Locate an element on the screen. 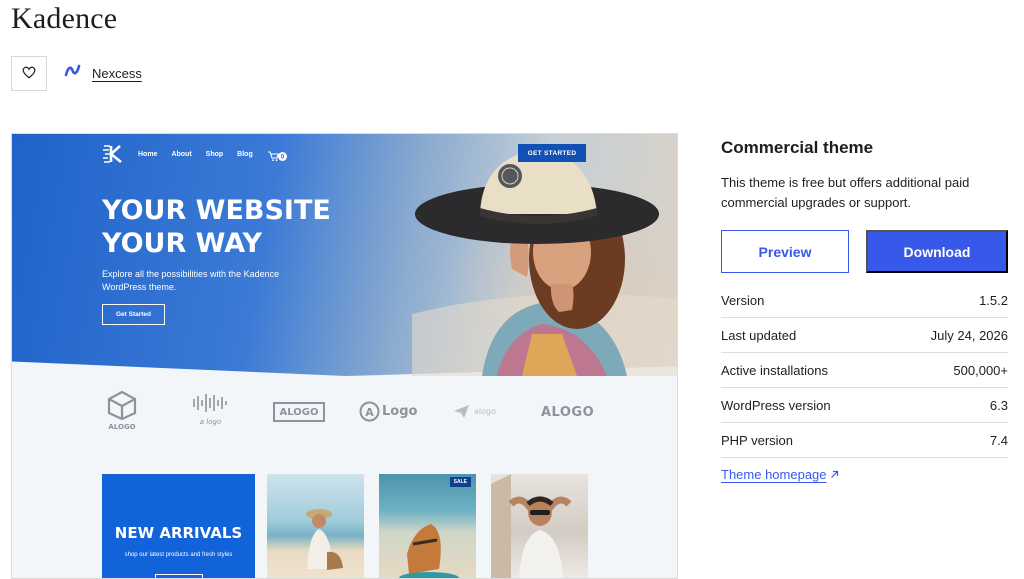 The image size is (1024, 579). sale-badge: SALE is located at coordinates (460, 482).